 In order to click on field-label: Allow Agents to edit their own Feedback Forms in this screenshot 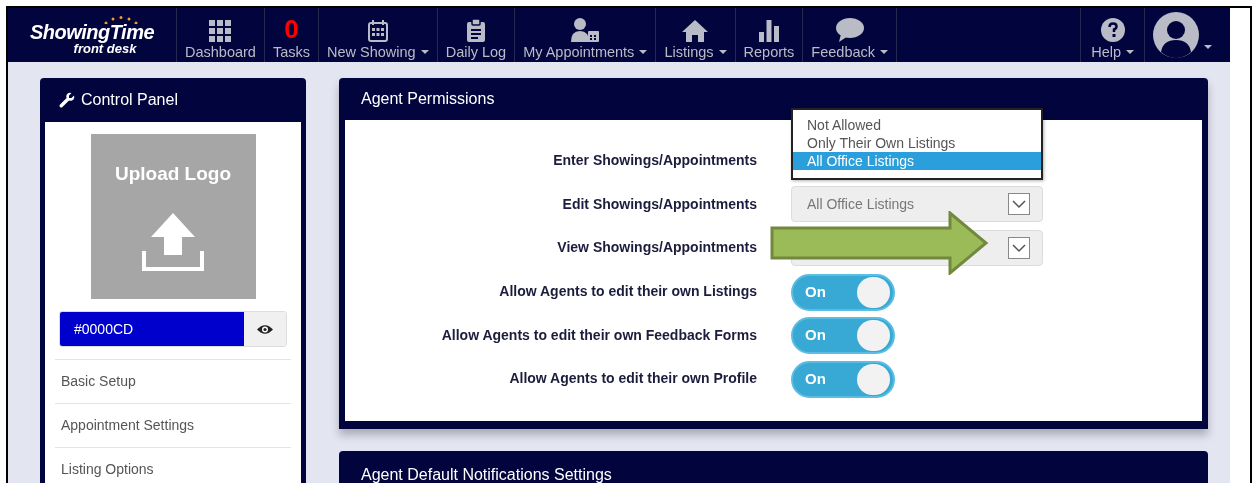, I will do `click(598, 335)`.